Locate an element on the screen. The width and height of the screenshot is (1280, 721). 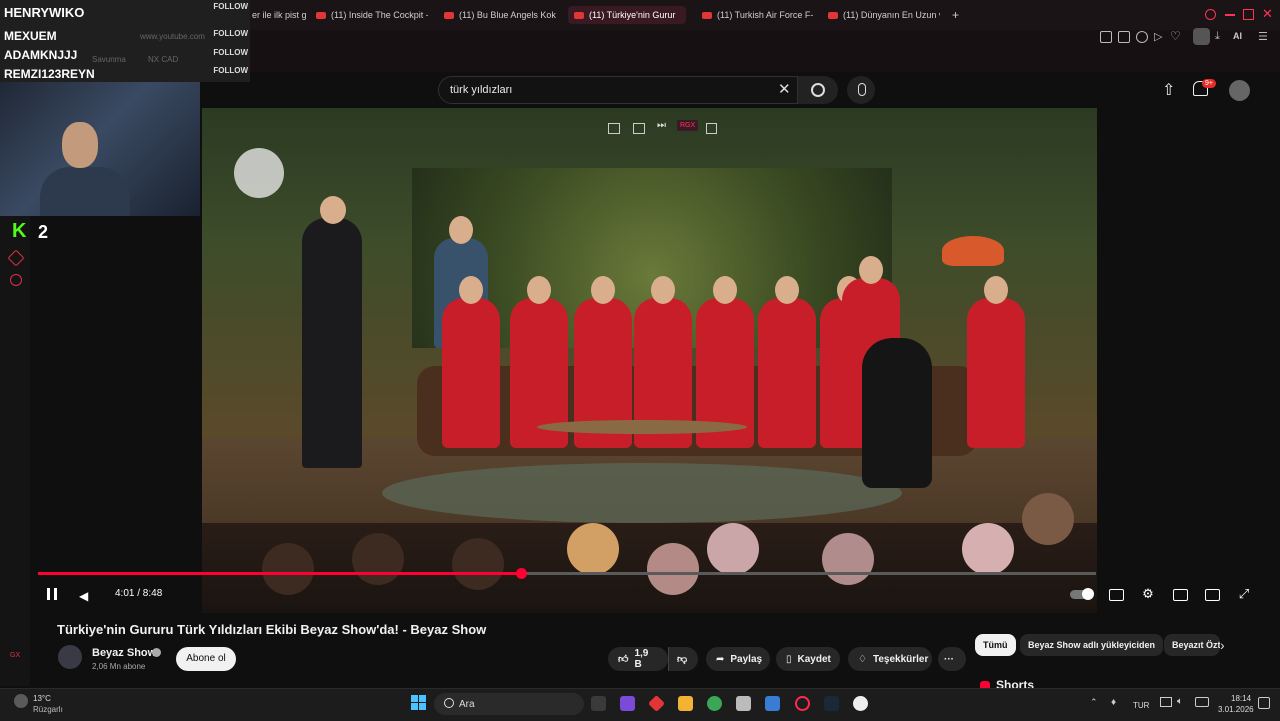
screenshot-icon is located at coordinates (1124, 37).